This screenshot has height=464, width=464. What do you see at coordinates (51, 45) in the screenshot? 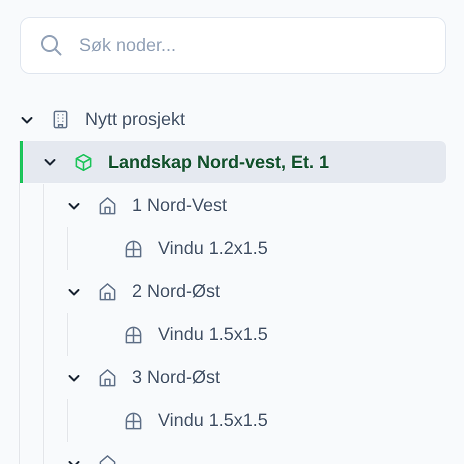
I see `search-icon` at bounding box center [51, 45].